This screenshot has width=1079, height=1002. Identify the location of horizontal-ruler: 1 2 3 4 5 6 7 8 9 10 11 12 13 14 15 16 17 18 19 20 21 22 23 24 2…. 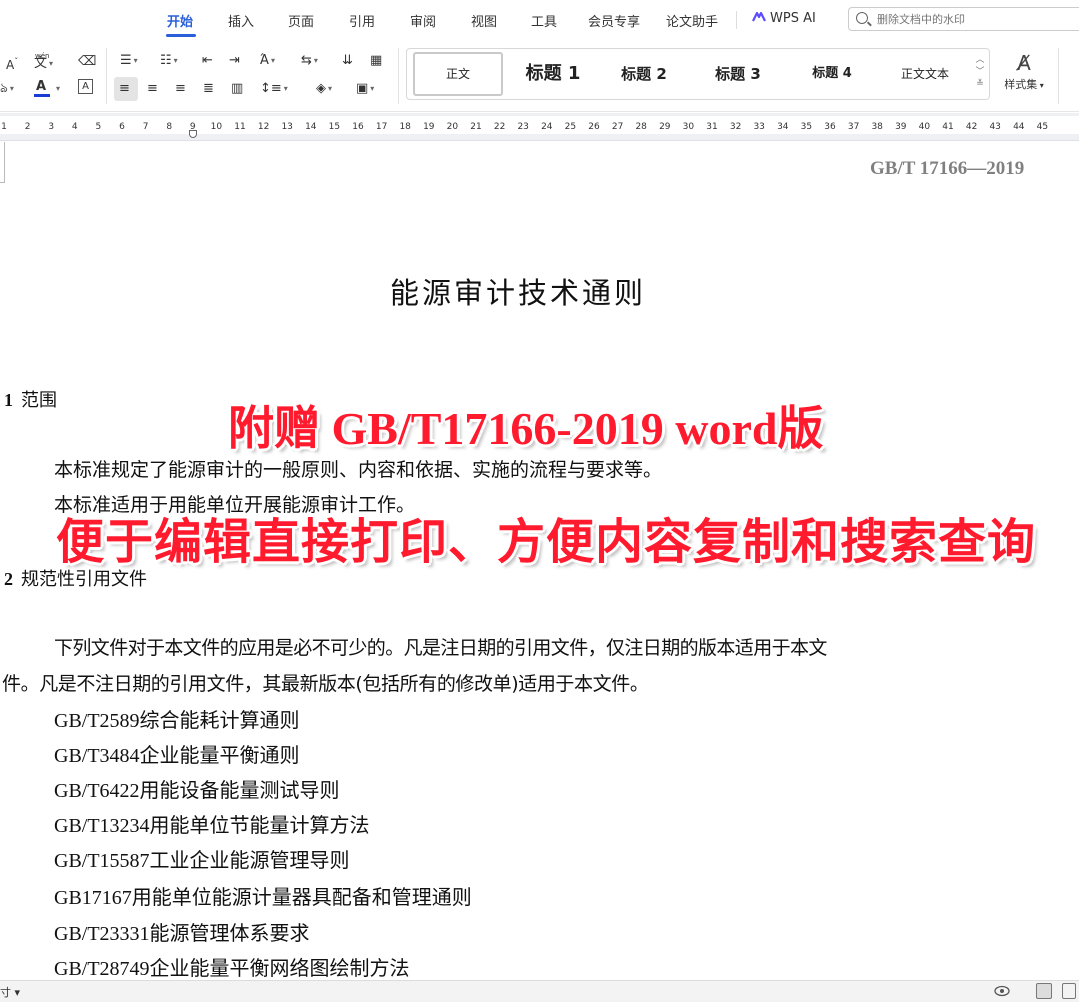
(539, 127).